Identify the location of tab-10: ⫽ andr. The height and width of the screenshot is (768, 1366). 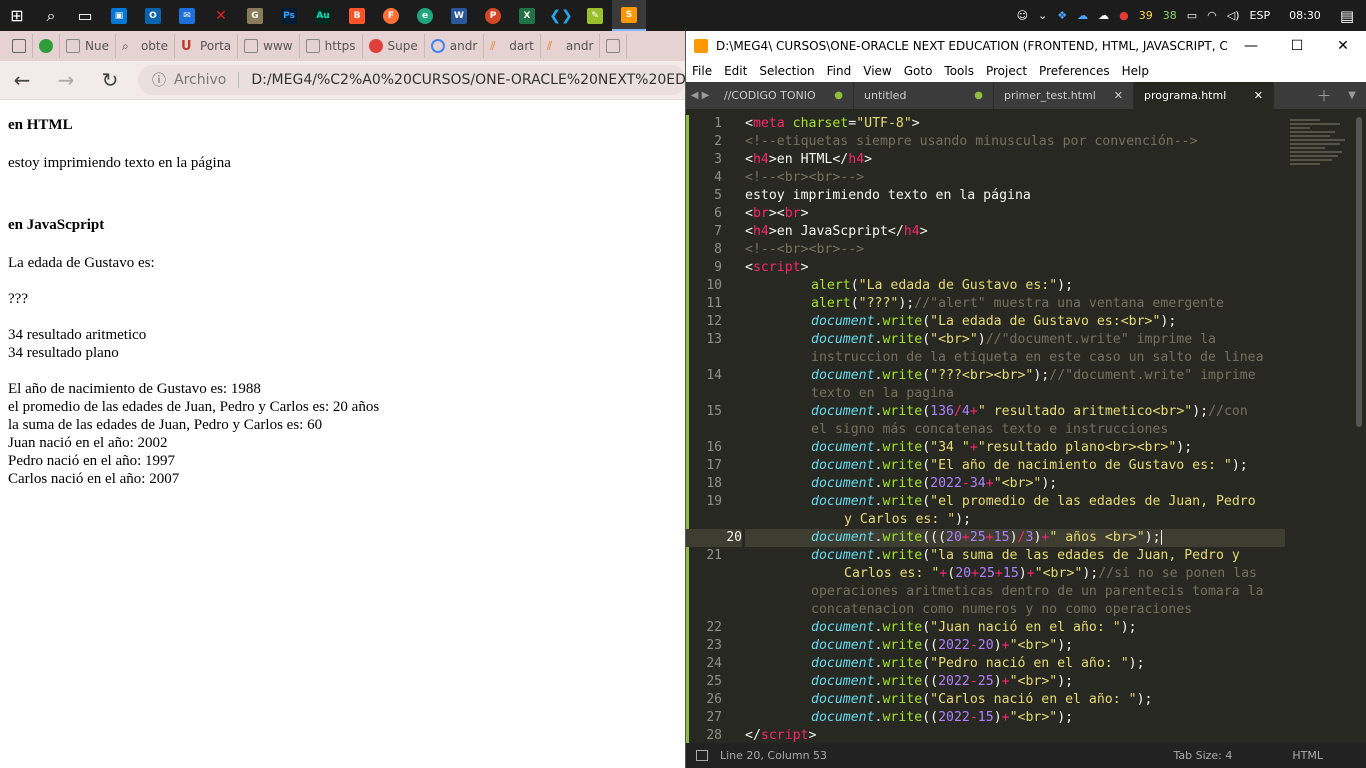
(571, 46).